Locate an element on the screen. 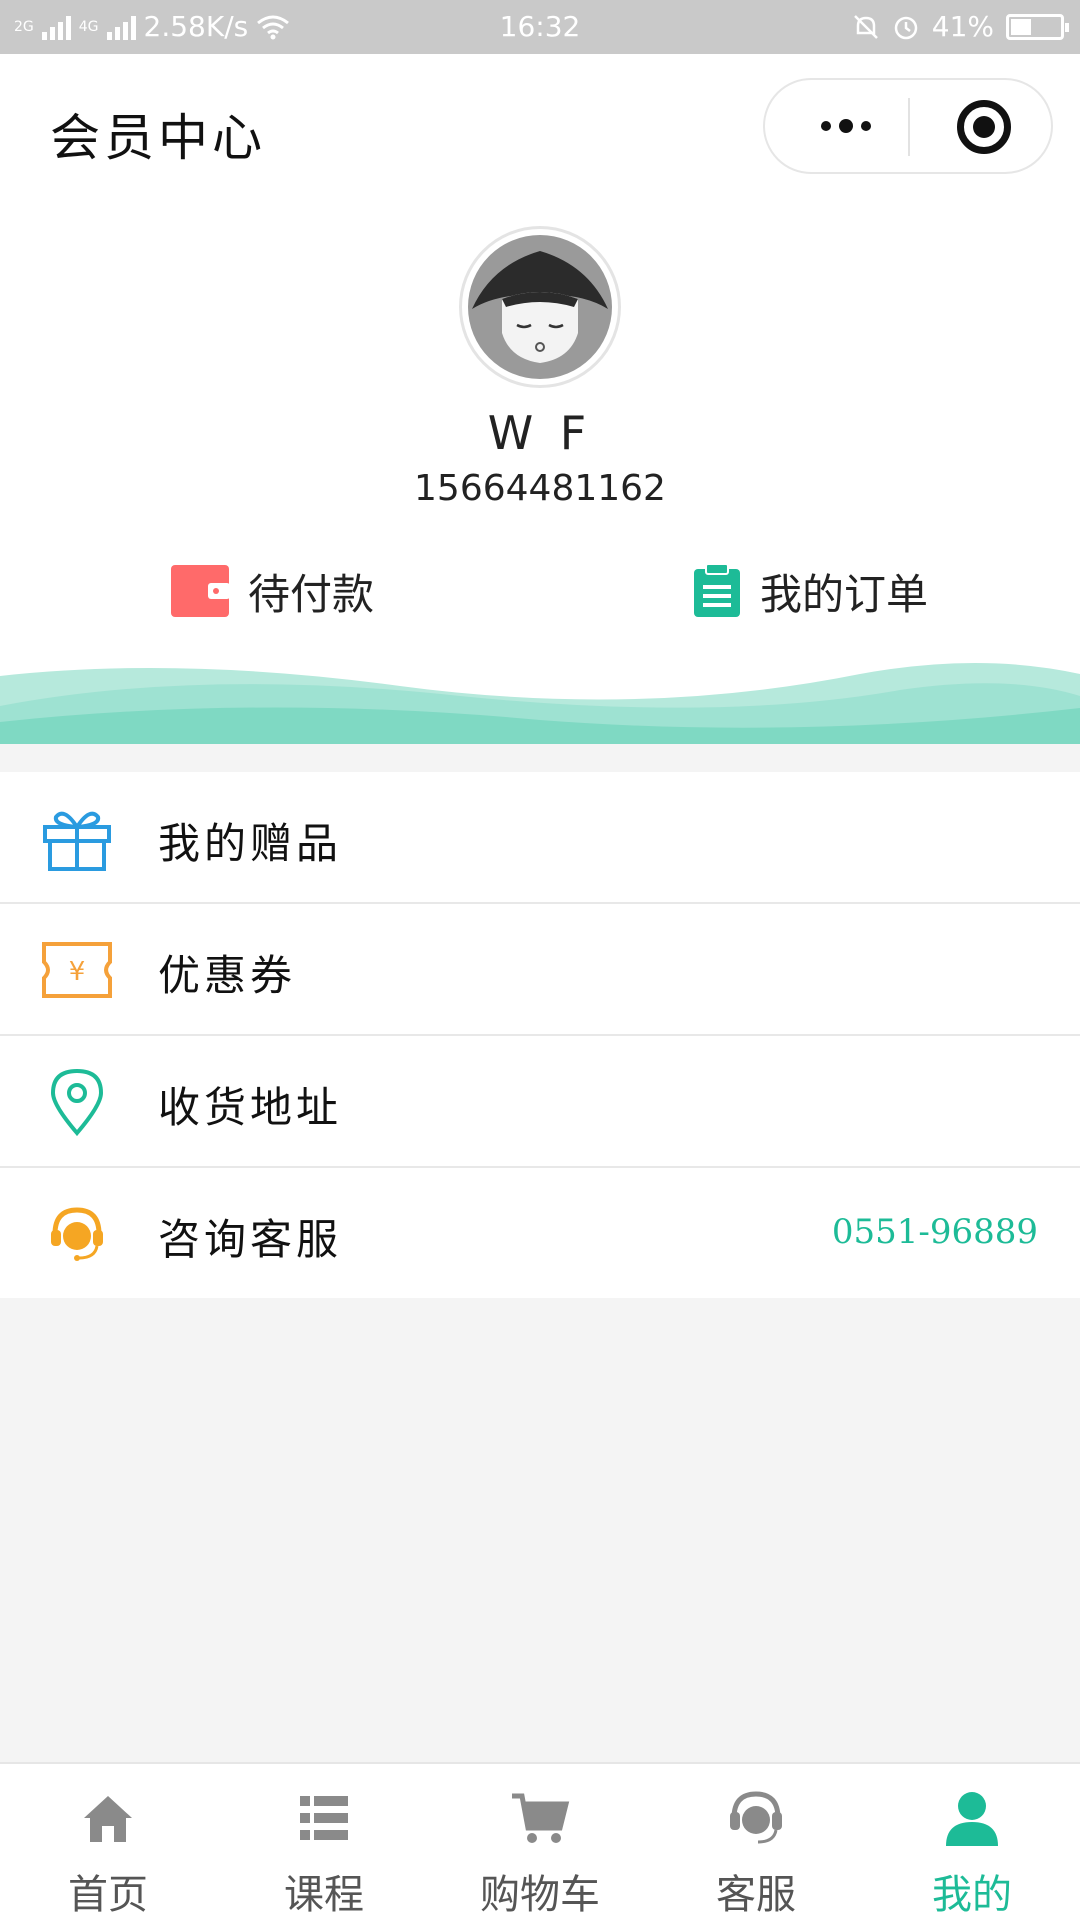 The image size is (1080, 1920). cart-icon is located at coordinates (541, 1818).